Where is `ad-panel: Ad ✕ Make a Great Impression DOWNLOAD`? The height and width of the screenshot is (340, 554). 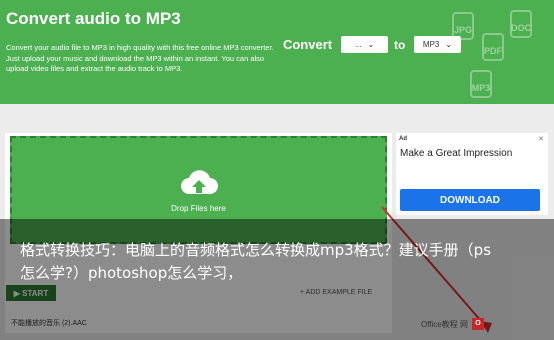
ad-panel: Ad ✕ Make a Great Impression DOWNLOAD is located at coordinates (472, 174).